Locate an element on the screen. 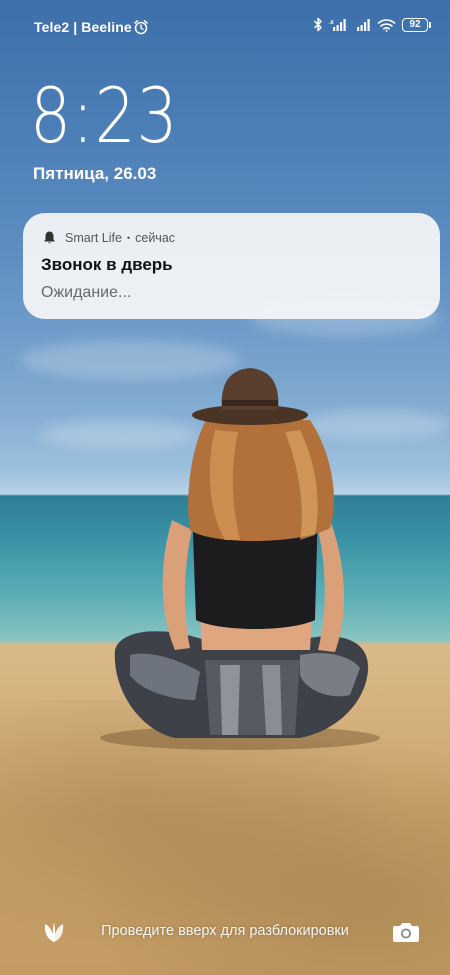  unlock-hint: Проведите вверх для разблокировки is located at coordinates (225, 931).